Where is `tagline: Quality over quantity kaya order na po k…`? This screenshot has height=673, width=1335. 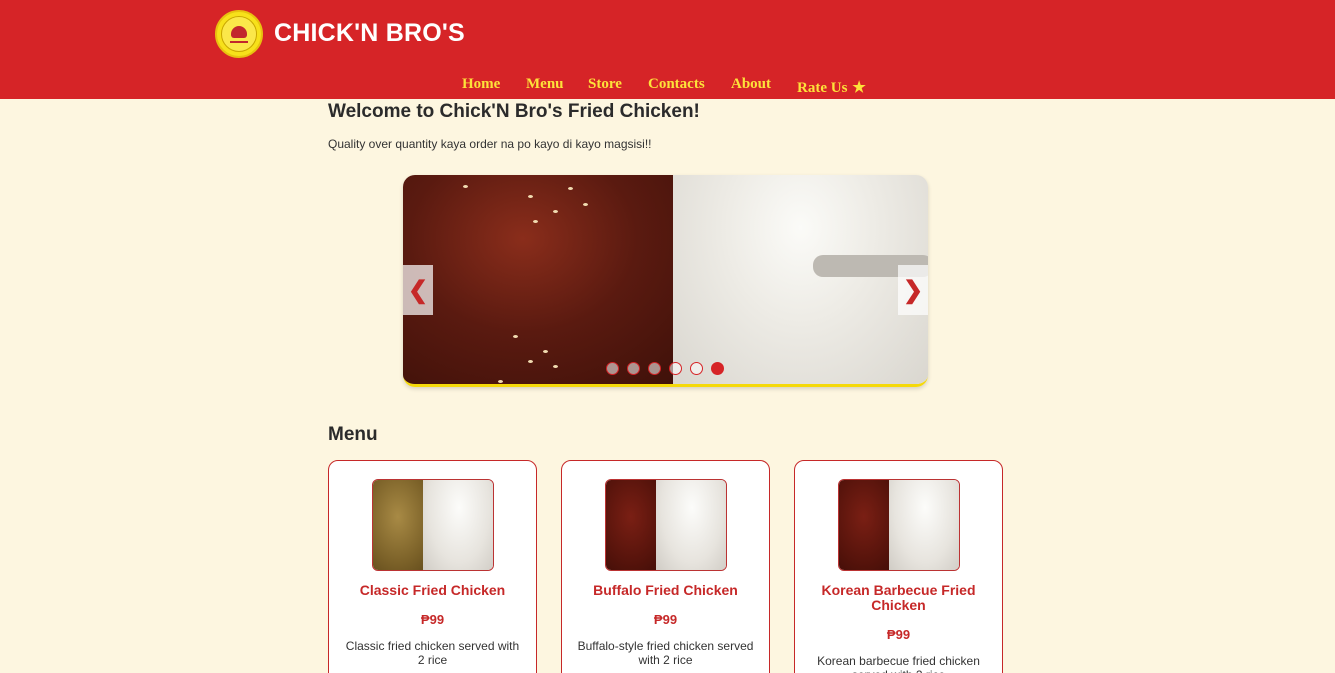
tagline: Quality over quantity kaya order na po k… is located at coordinates (490, 144).